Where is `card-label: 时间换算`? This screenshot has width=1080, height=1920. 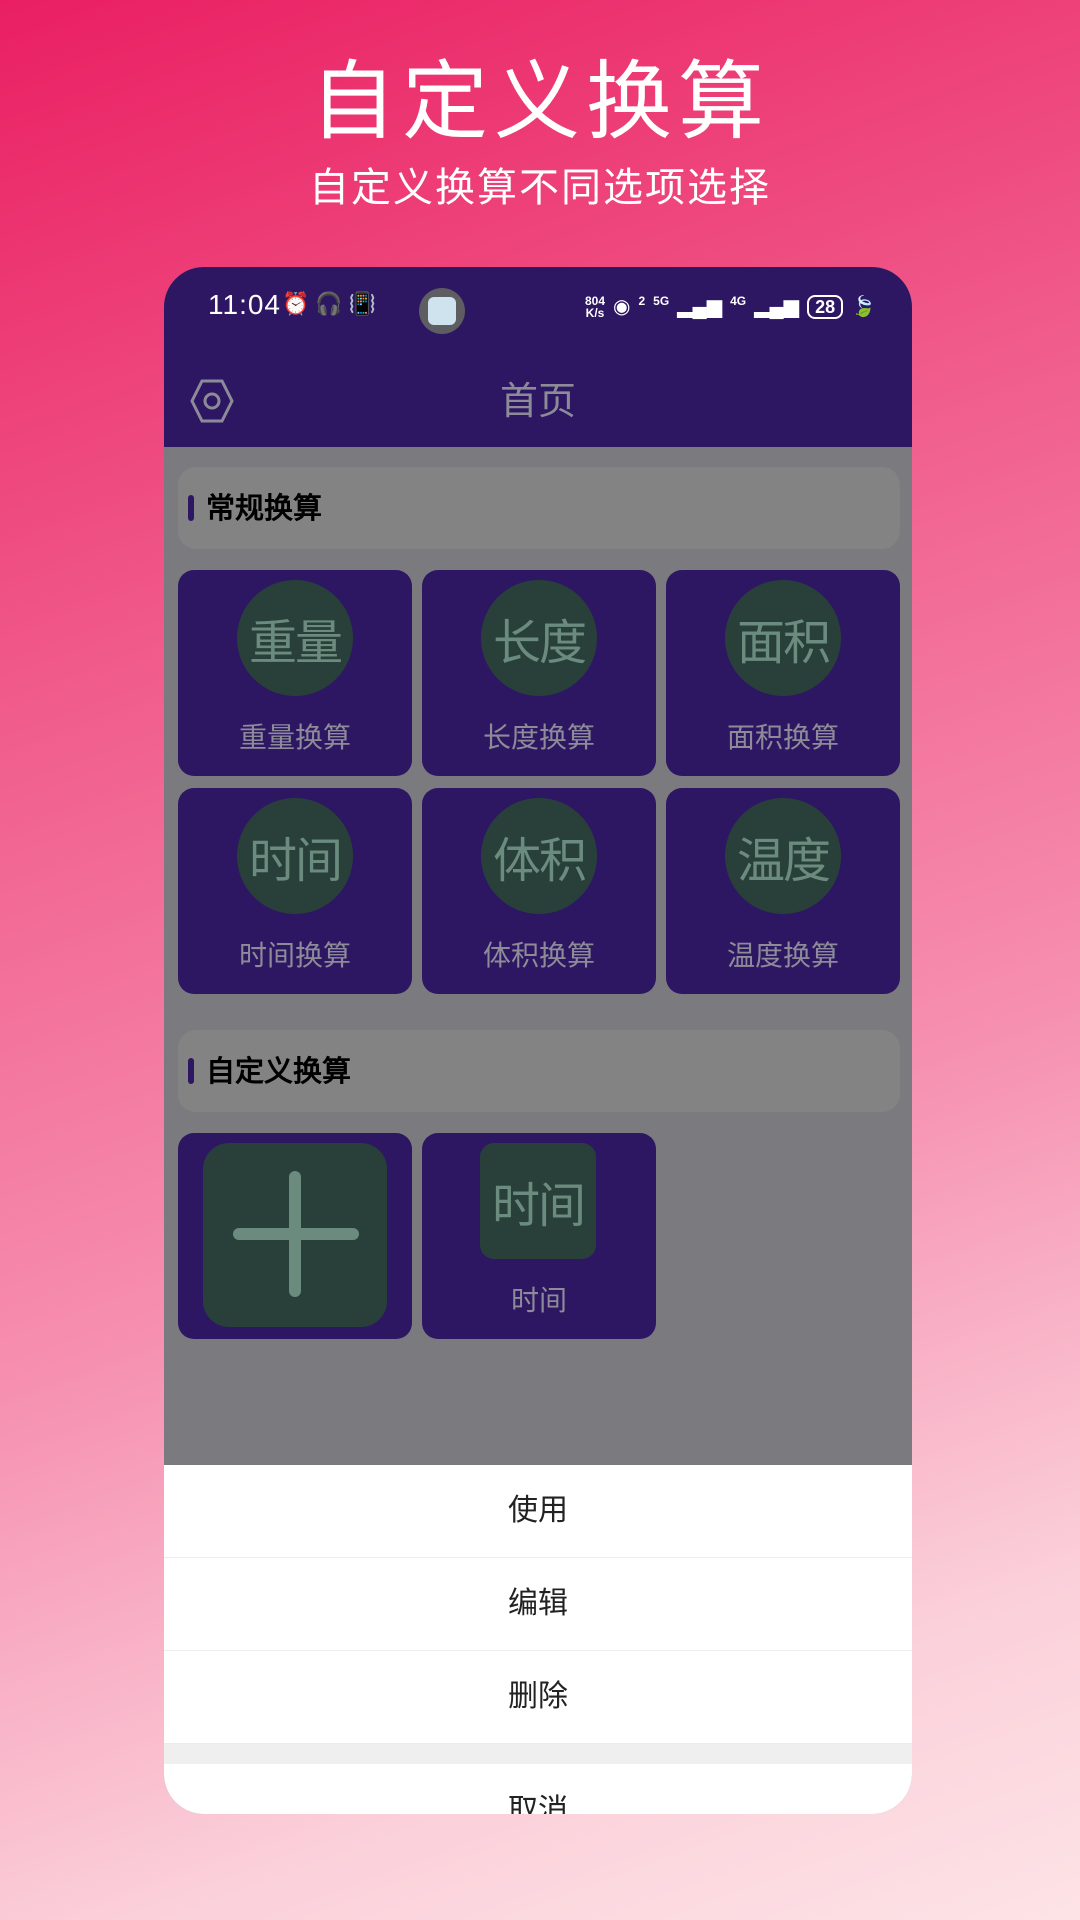
card-label: 时间换算 is located at coordinates (294, 955).